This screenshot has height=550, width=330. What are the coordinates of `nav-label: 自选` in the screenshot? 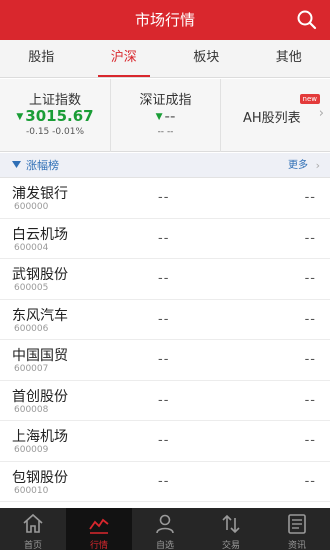 It's located at (164, 545).